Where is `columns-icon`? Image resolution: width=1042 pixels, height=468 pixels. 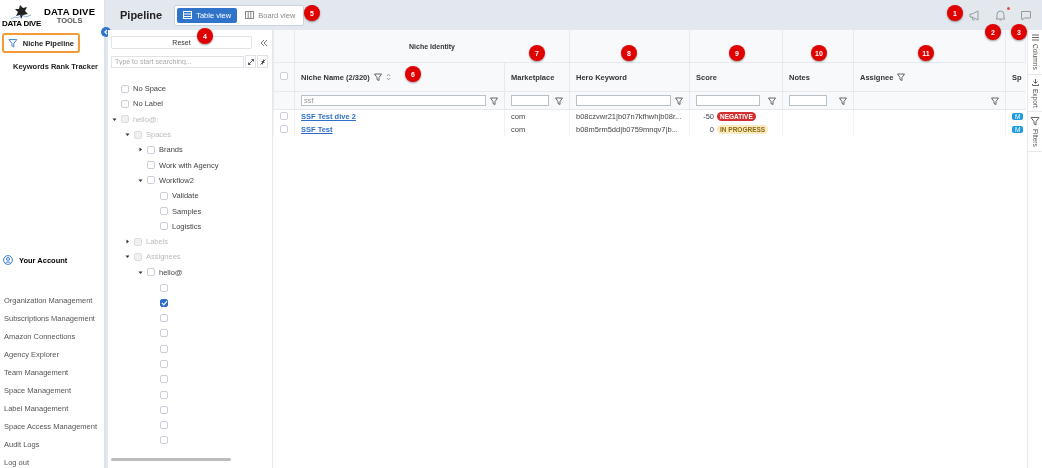
columns-icon is located at coordinates (1035, 37).